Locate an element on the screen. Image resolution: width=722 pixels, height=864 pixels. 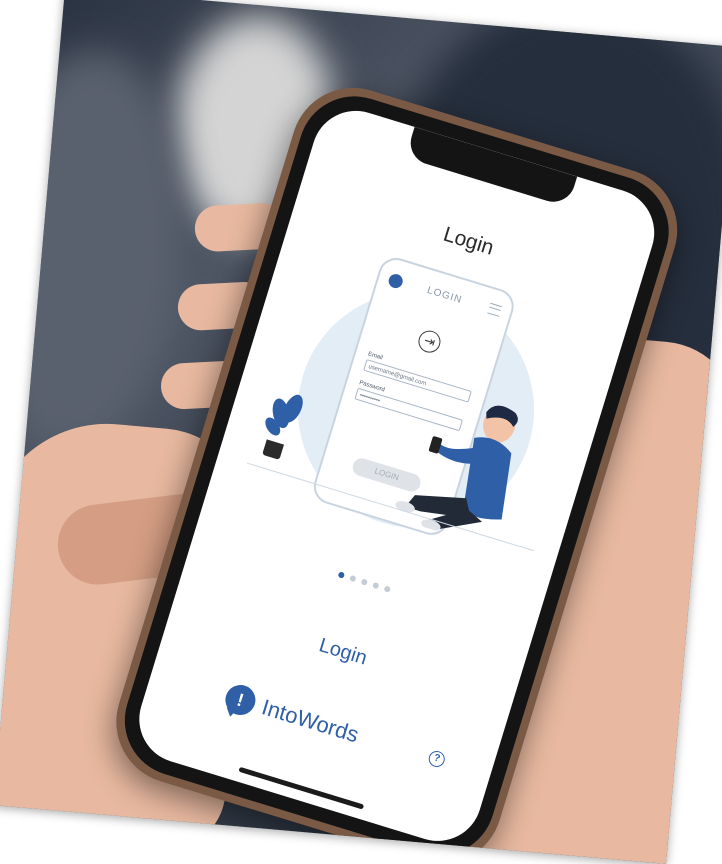
help-icon: ? is located at coordinates (436, 758).